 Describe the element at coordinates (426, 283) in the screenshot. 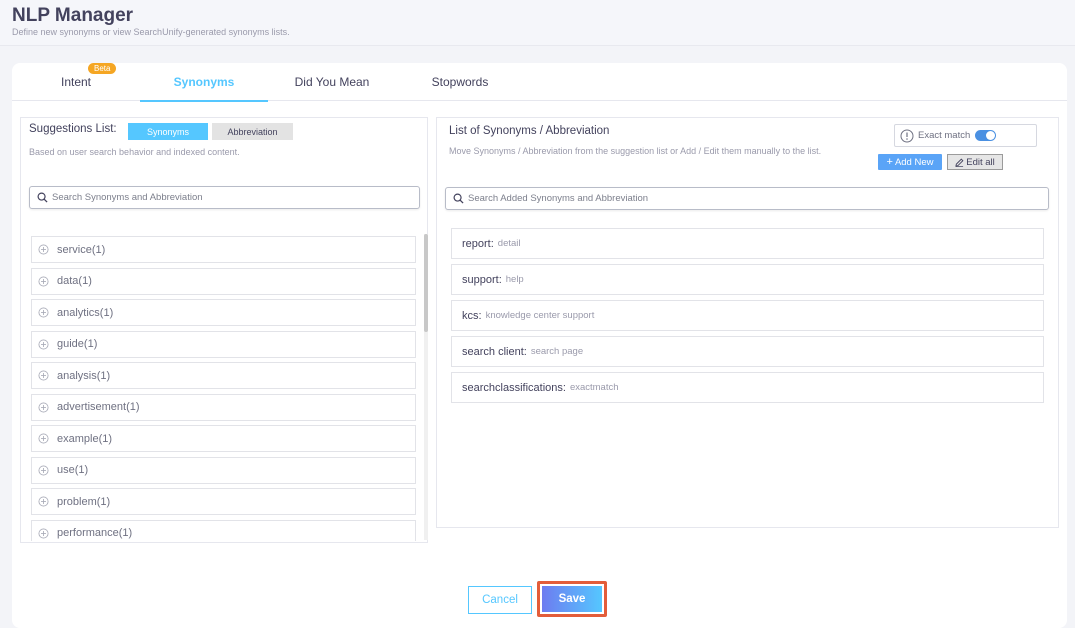

I see `scrollbar-thumb` at that location.